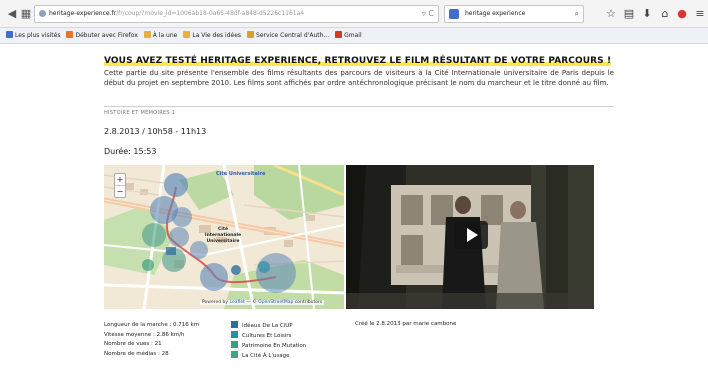 This screenshot has height=369, width=708. What do you see at coordinates (251, 302) in the screenshot?
I see `attribution-mid: — ©` at bounding box center [251, 302].